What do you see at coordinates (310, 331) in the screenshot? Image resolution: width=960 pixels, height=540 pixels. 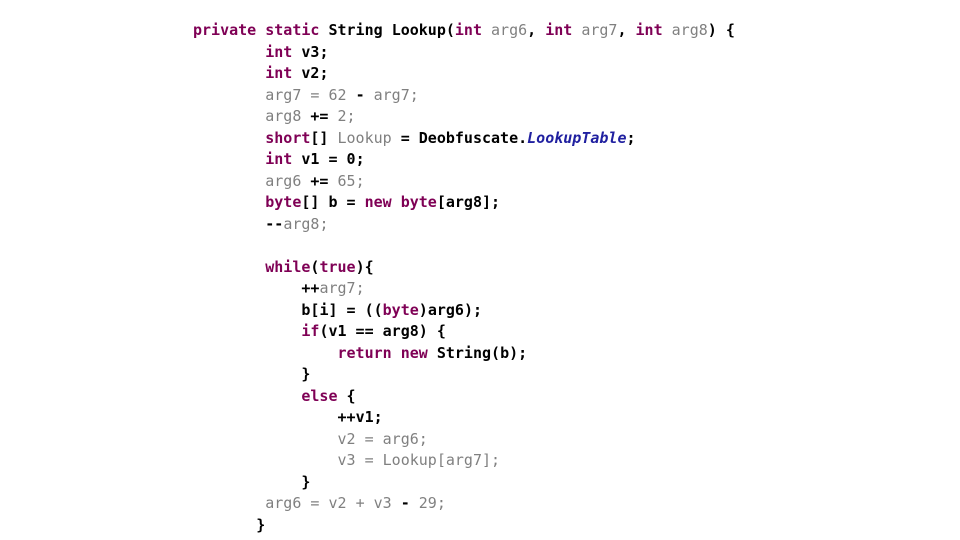 I see `code-token-kw: if` at bounding box center [310, 331].